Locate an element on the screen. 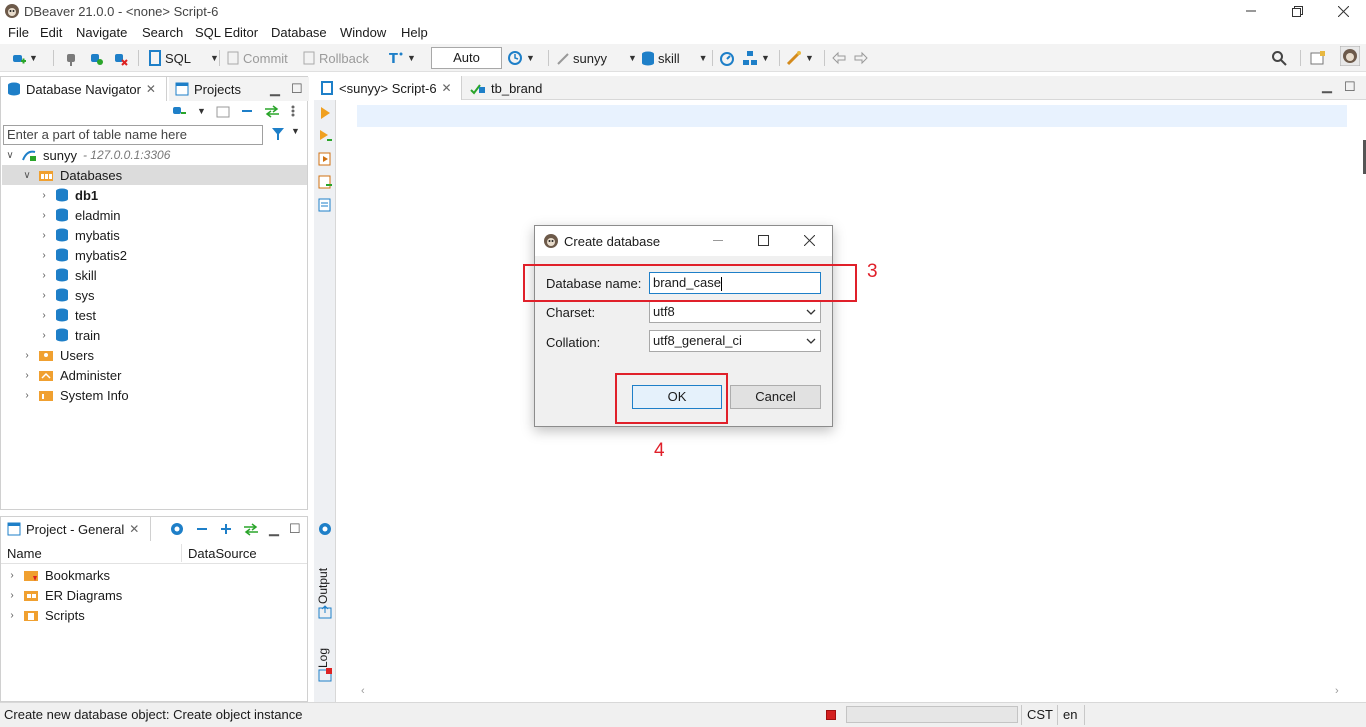 This screenshot has height=727, width=1366. menu-search: Search is located at coordinates (162, 32).